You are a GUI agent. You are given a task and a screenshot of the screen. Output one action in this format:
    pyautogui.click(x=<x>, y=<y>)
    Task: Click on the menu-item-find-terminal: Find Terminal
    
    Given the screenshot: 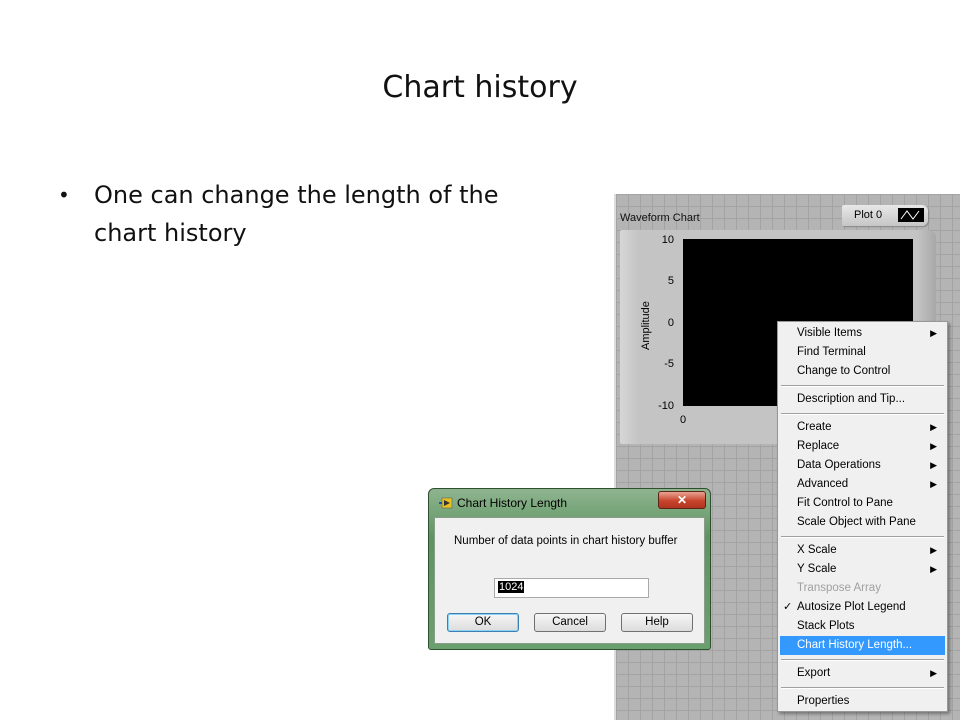 What is the action you would take?
    pyautogui.click(x=862, y=352)
    